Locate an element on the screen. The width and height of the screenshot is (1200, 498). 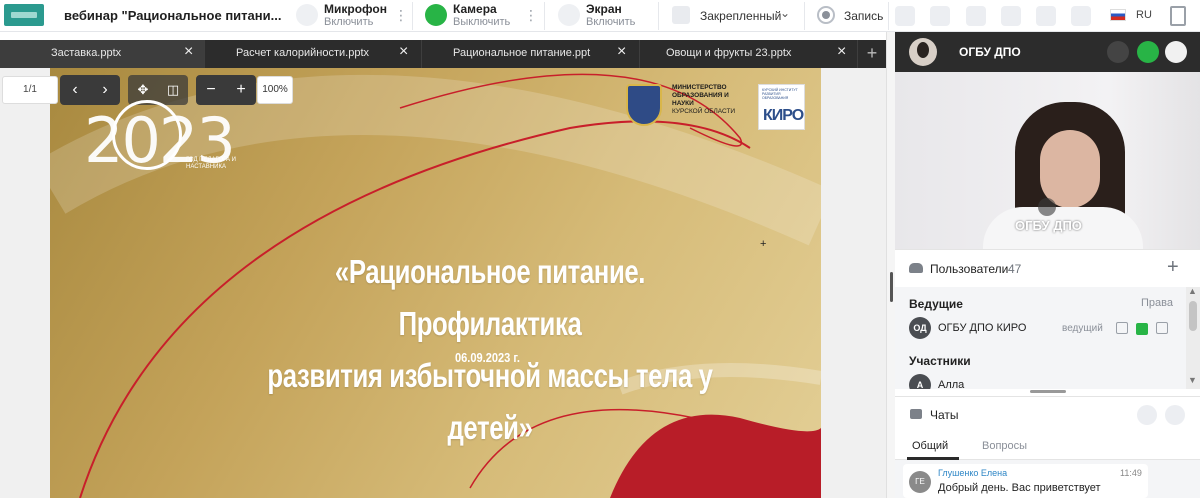
zoom-group: − + is located at coordinates (226, 90).